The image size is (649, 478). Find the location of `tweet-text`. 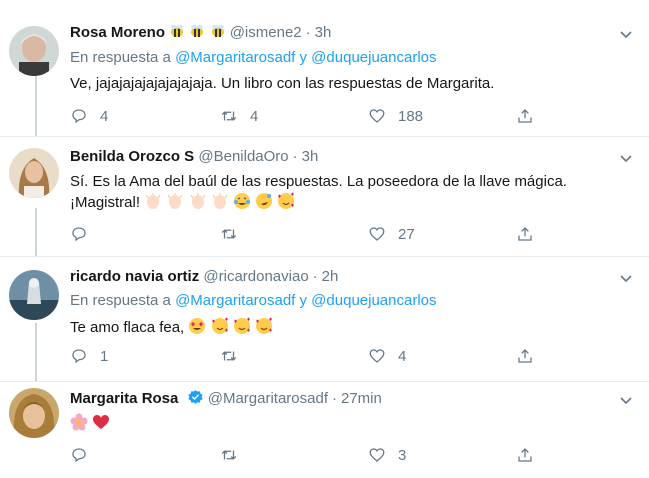

tweet-text is located at coordinates (350, 423).